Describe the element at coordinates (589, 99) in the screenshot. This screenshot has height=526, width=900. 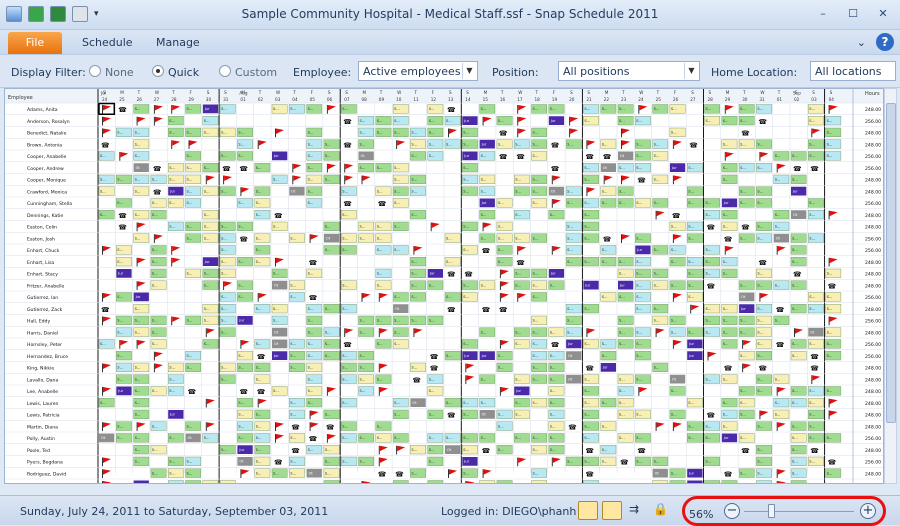
I see `day-number: 21` at that location.